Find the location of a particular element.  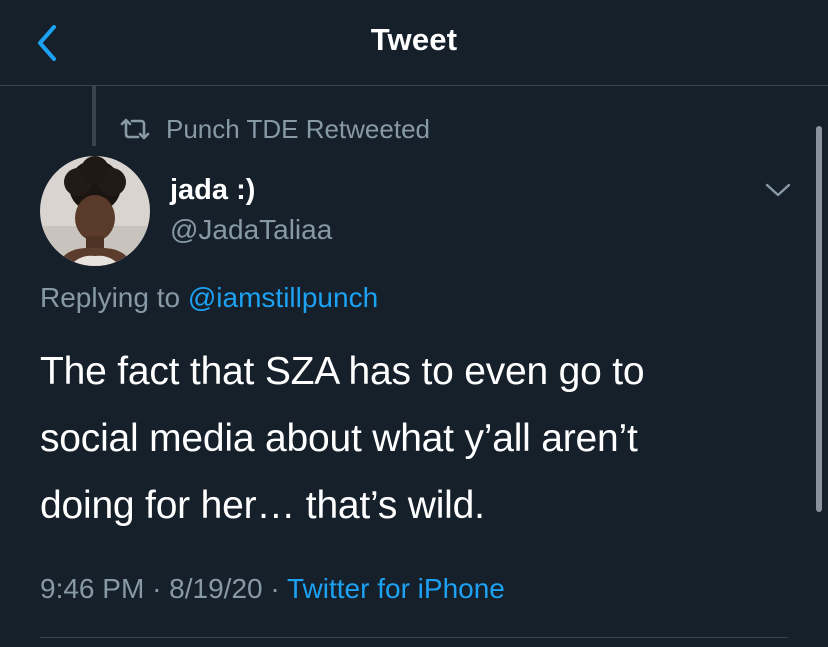

author-handle: @JadaTaliaa is located at coordinates (251, 230).